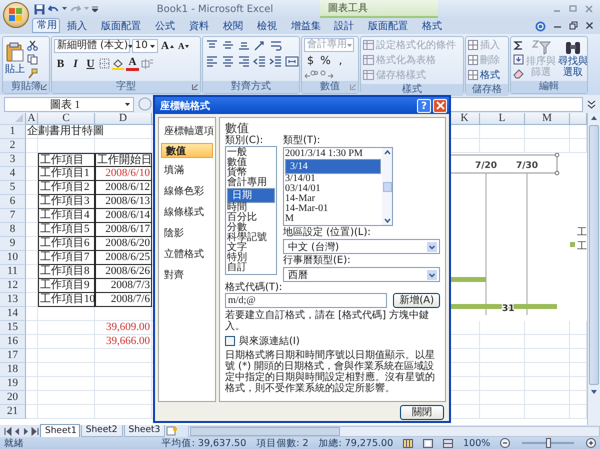 The height and width of the screenshot is (449, 600). I want to click on field-label: 類型(T):, so click(302, 140).